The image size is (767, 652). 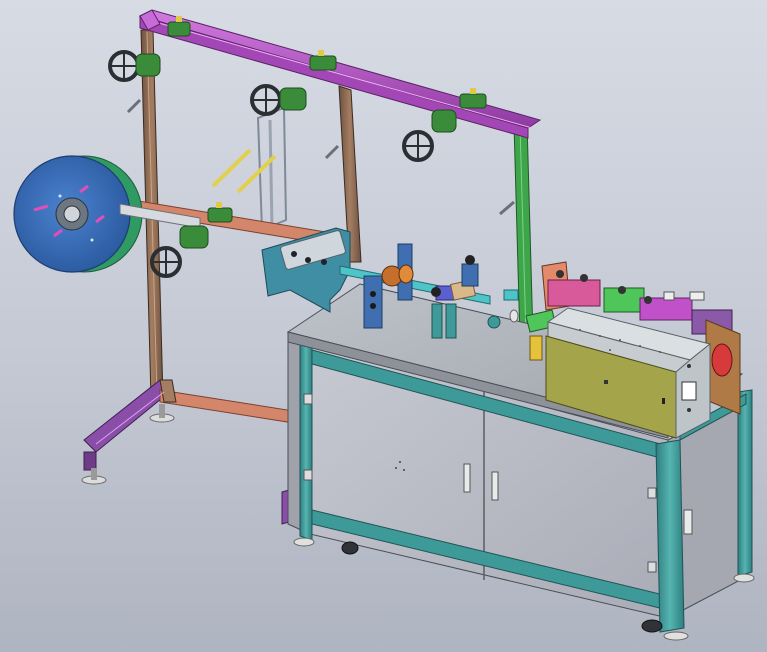 What do you see at coordinates (191, 452) in the screenshot?
I see `base-frame` at bounding box center [191, 452].